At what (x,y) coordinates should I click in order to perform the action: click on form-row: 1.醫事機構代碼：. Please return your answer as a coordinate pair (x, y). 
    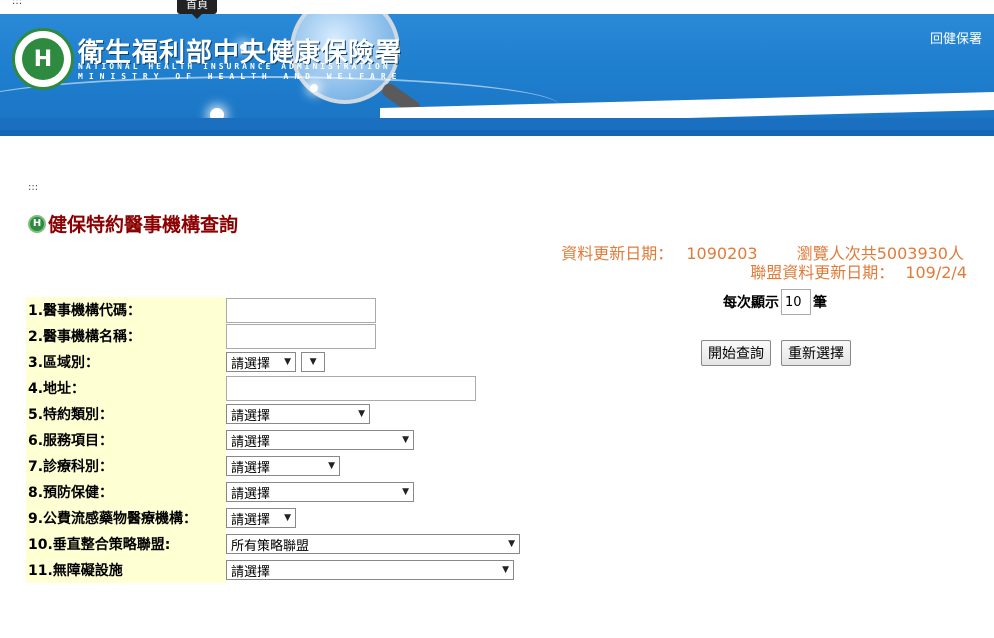
    Looking at the image, I should click on (276, 310).